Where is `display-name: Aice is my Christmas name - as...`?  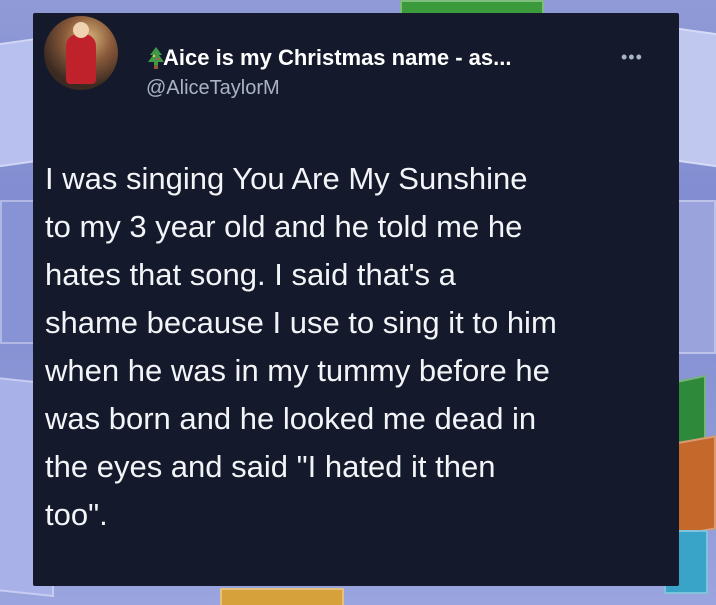
display-name: Aice is my Christmas name - as... is located at coordinates (337, 58).